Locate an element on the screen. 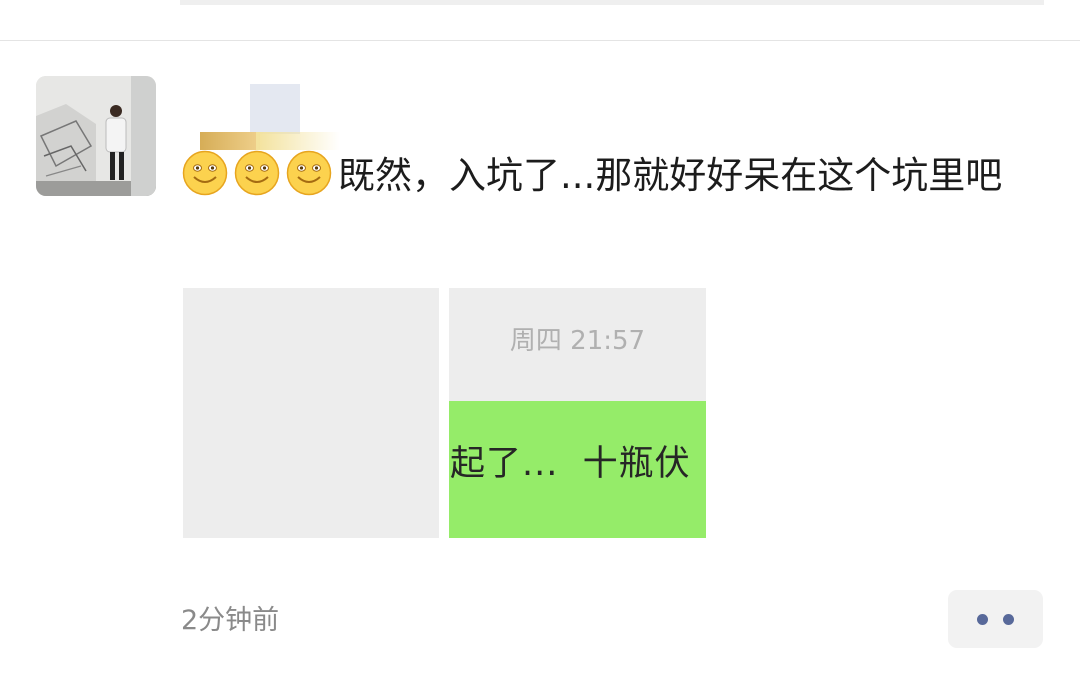 The height and width of the screenshot is (683, 1080). post-time: 2分钟前 is located at coordinates (230, 620).